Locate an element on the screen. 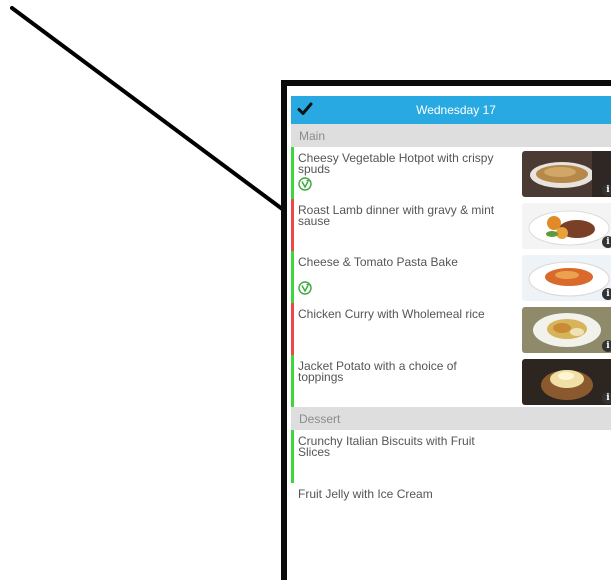  menu-item-name: Jacket Potato with a choice of toppings is located at coordinates (377, 371).